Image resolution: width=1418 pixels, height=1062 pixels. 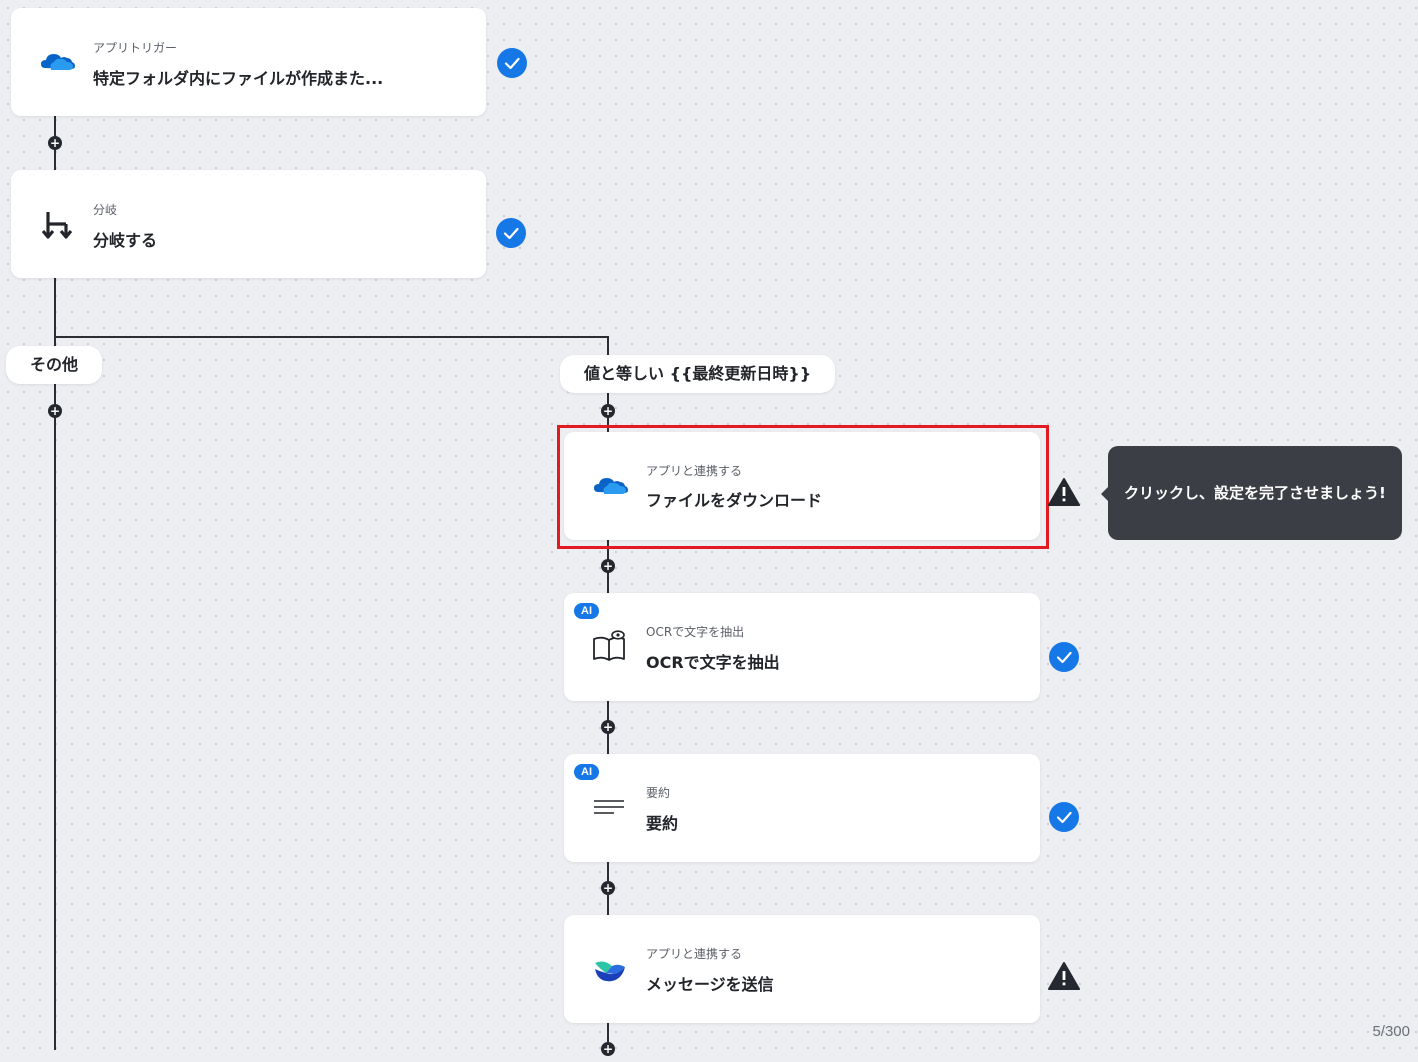 I want to click on step-title: 分岐する, so click(x=125, y=240).